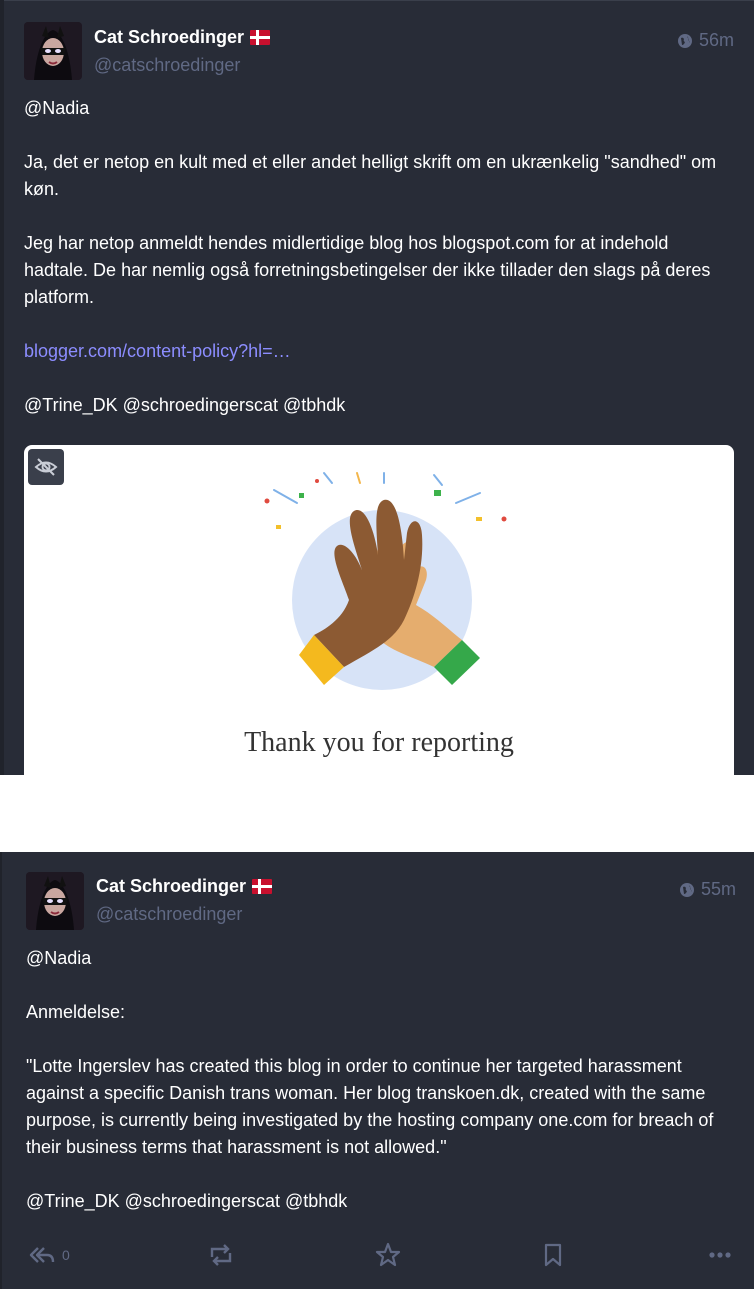  I want to click on boost-button, so click(221, 1255).